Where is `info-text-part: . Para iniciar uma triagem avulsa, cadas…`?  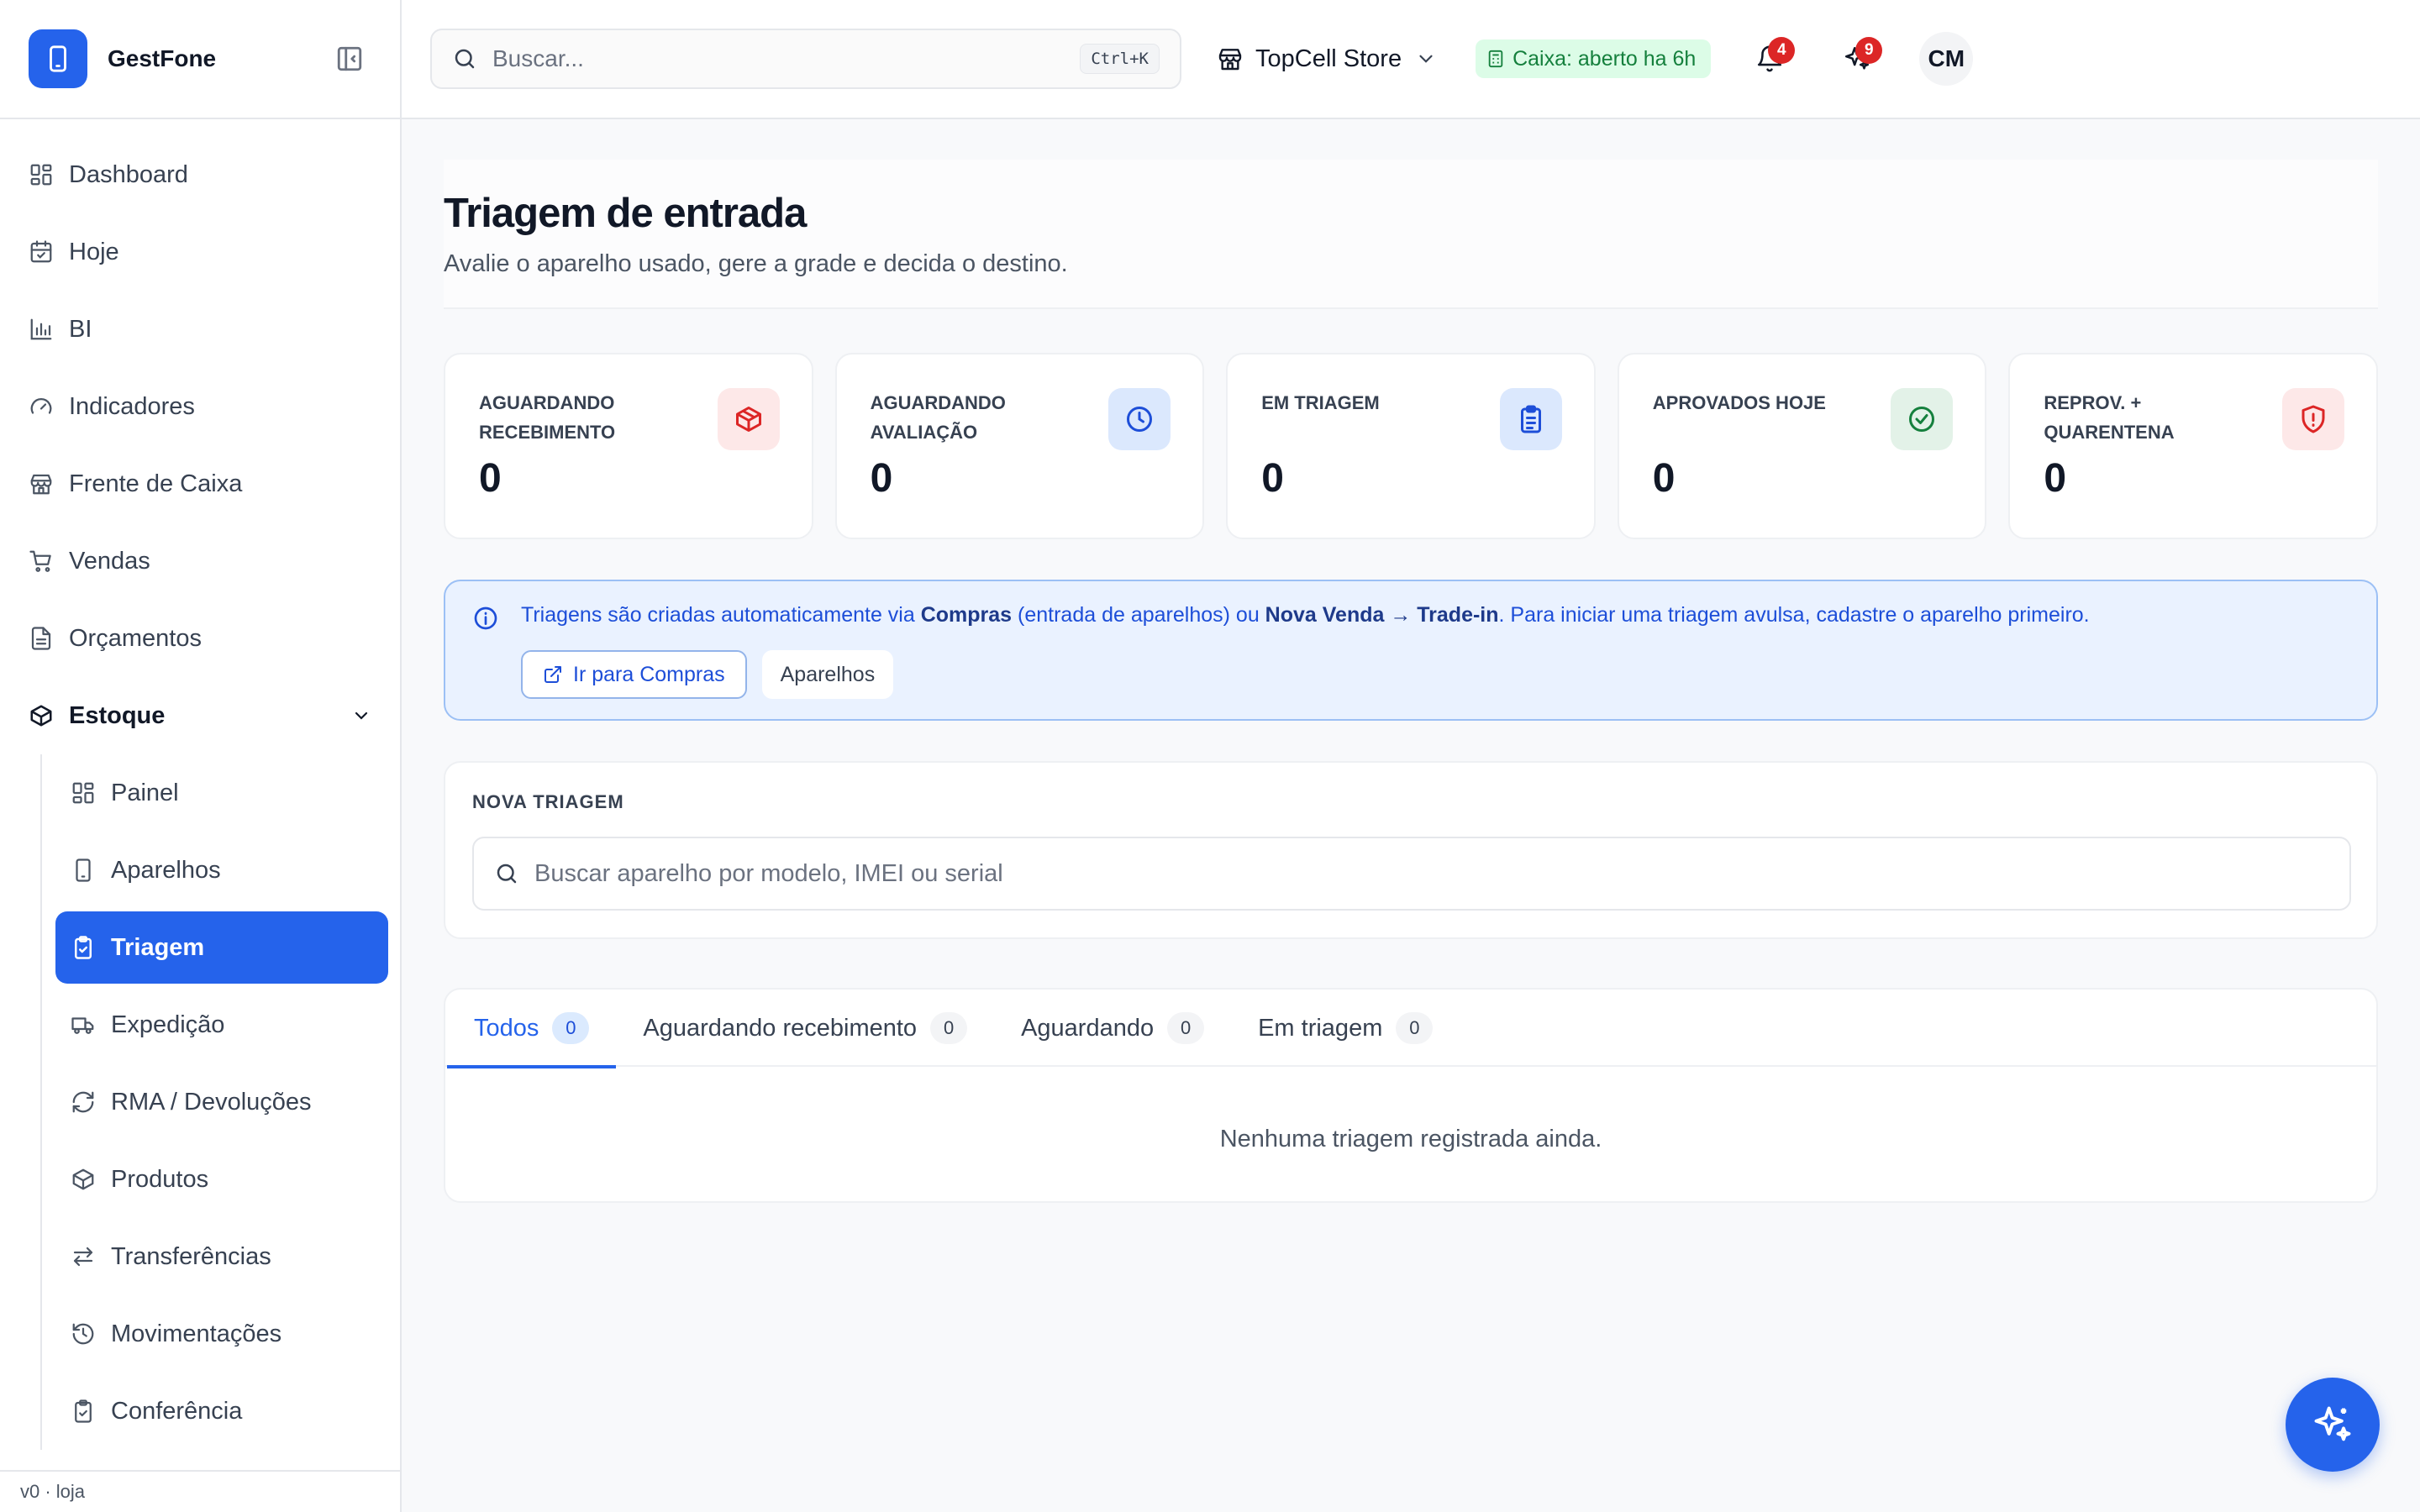
info-text-part: . Para iniciar uma triagem avulsa, cadas… is located at coordinates (1794, 615).